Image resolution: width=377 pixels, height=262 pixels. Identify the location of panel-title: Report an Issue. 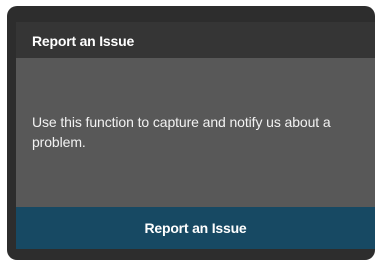
(83, 41).